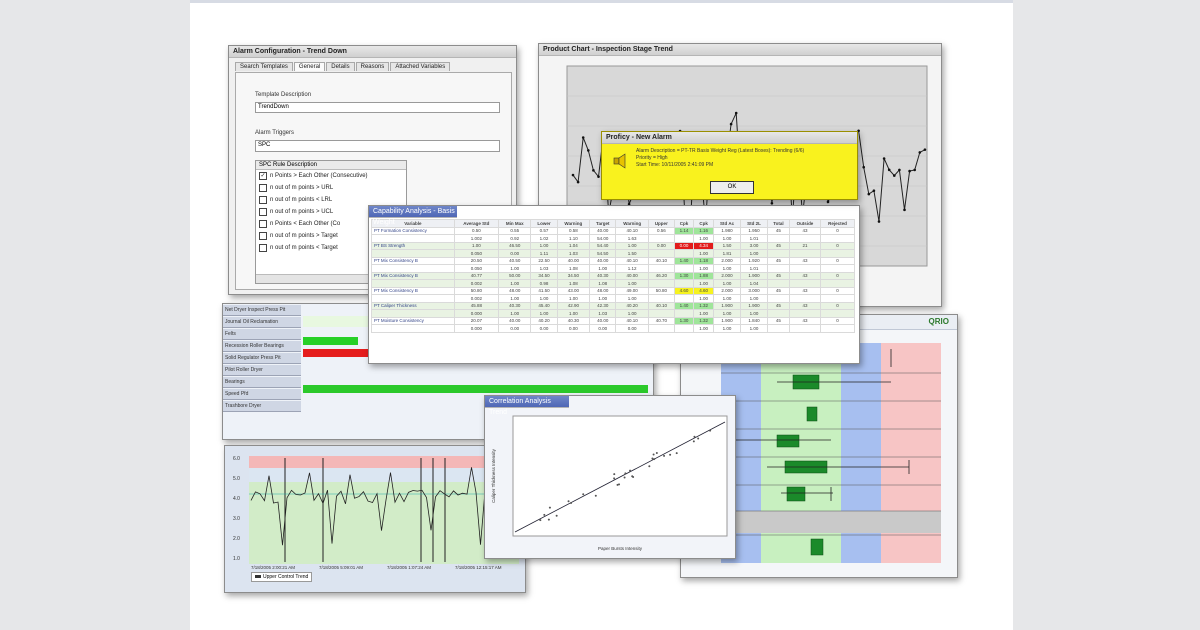 The height and width of the screenshot is (630, 1200). What do you see at coordinates (377, 146) in the screenshot?
I see `alarm-triggers-field: SPC` at bounding box center [377, 146].